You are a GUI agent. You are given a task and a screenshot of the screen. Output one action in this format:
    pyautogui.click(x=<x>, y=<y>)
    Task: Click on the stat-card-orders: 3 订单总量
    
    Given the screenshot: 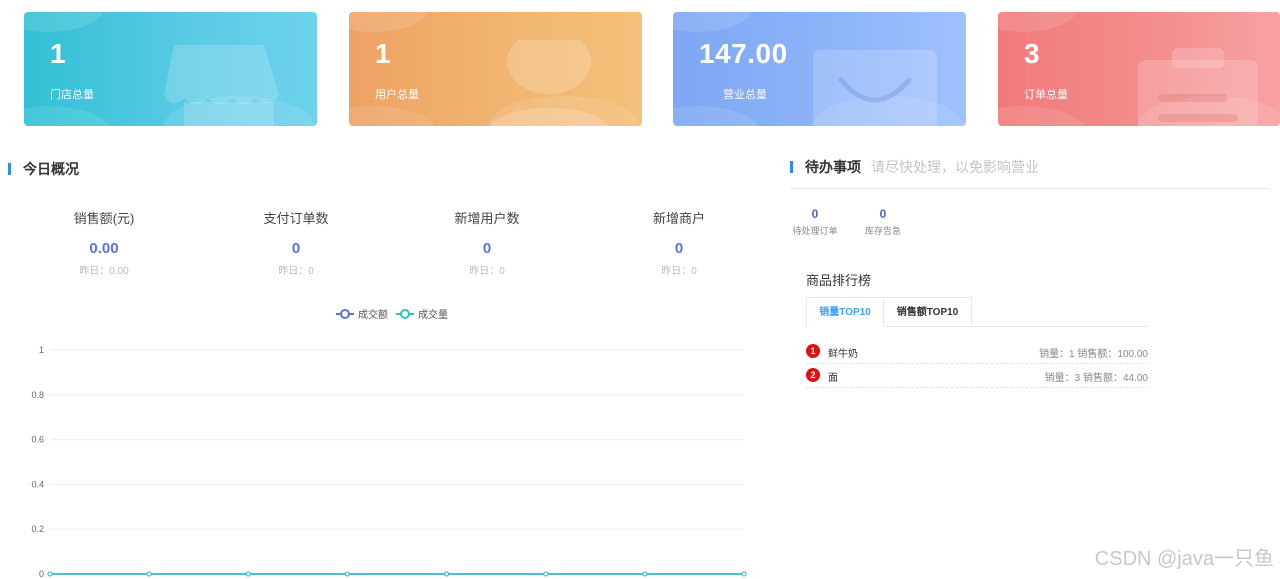 What is the action you would take?
    pyautogui.click(x=1139, y=69)
    